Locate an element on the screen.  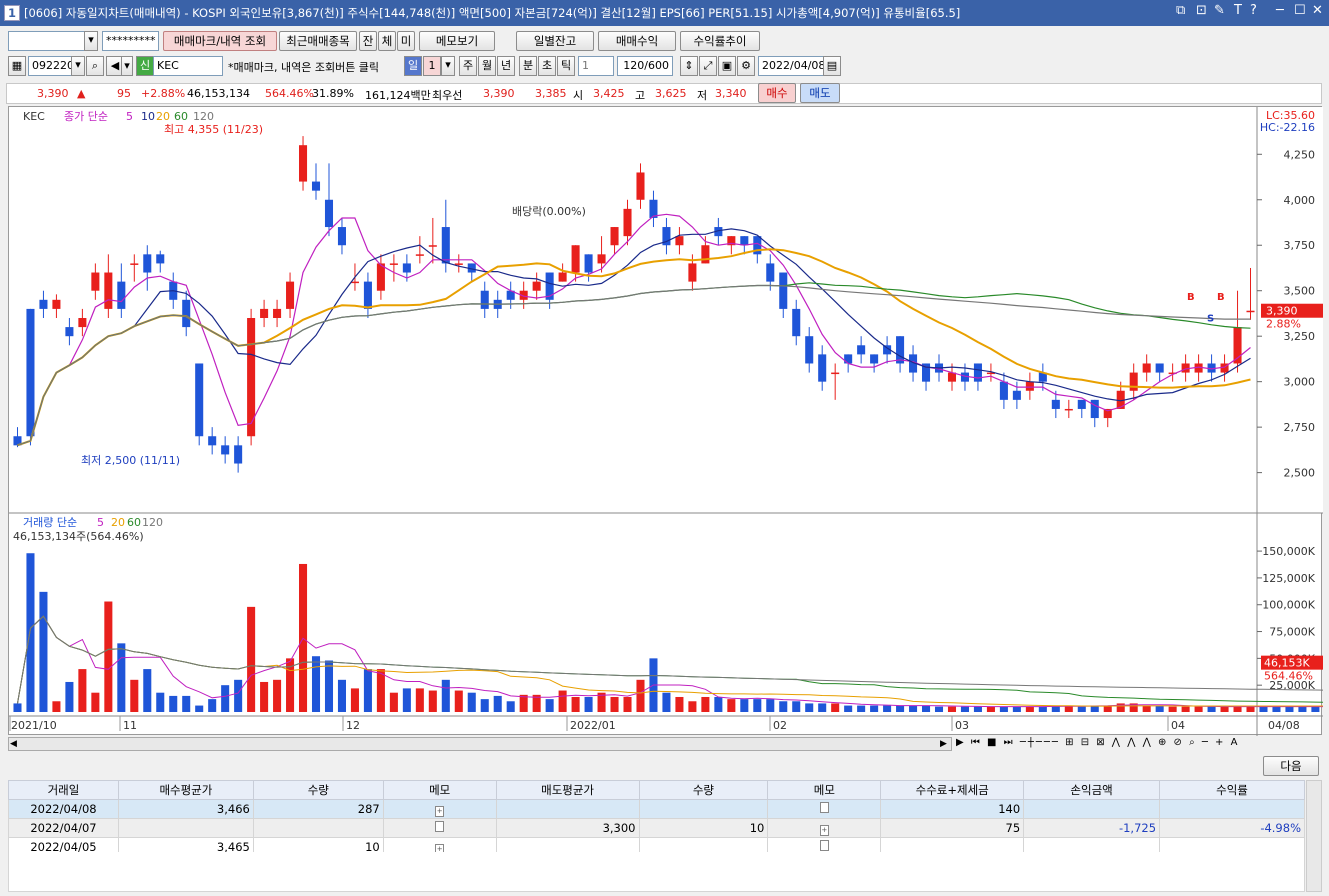
buy-qty is located at coordinates (318, 828).